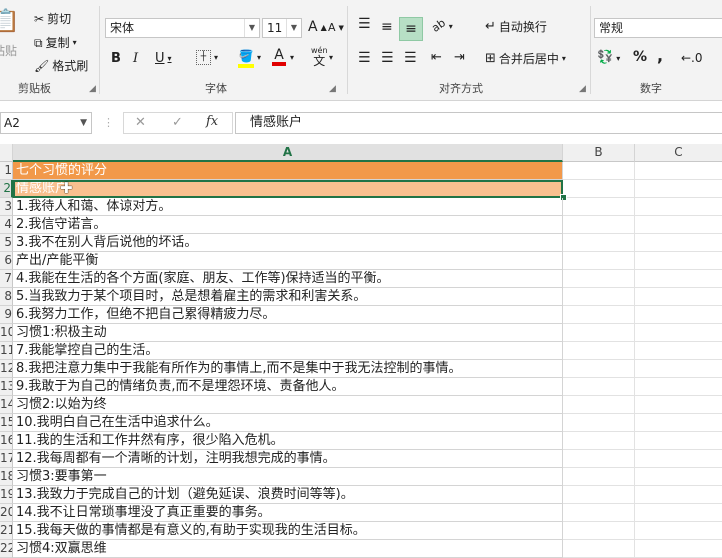 The width and height of the screenshot is (722, 558). What do you see at coordinates (6, 387) in the screenshot?
I see `row-header: 13` at bounding box center [6, 387].